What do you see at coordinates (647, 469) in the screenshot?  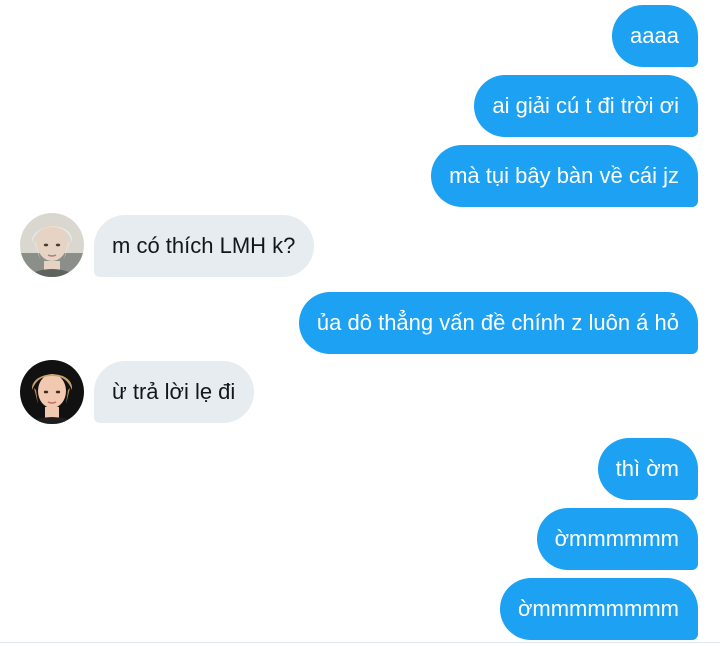 I see `outgoing-message-bubble: thì ờm` at bounding box center [647, 469].